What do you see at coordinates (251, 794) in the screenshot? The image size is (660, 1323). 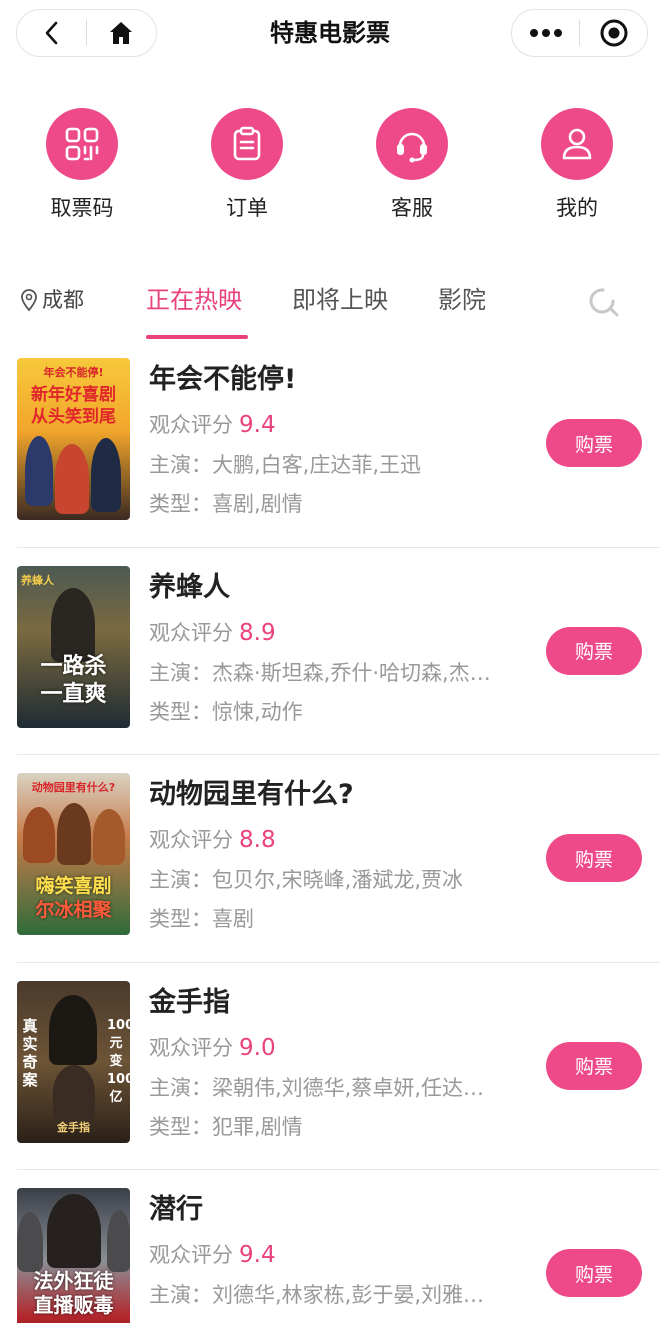 I see `movie-title: 动物园里有什么?` at bounding box center [251, 794].